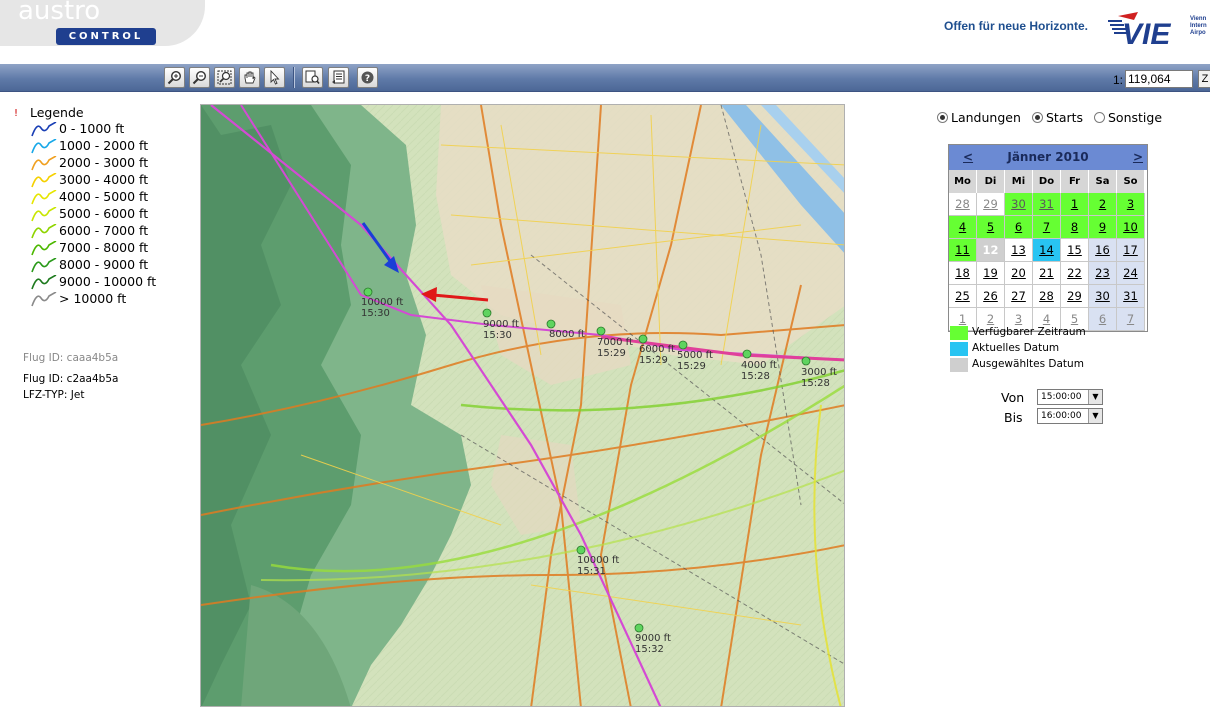 This screenshot has height=707, width=1210. I want to click on key-selected-label: Ausgewähltes Datum, so click(1028, 364).